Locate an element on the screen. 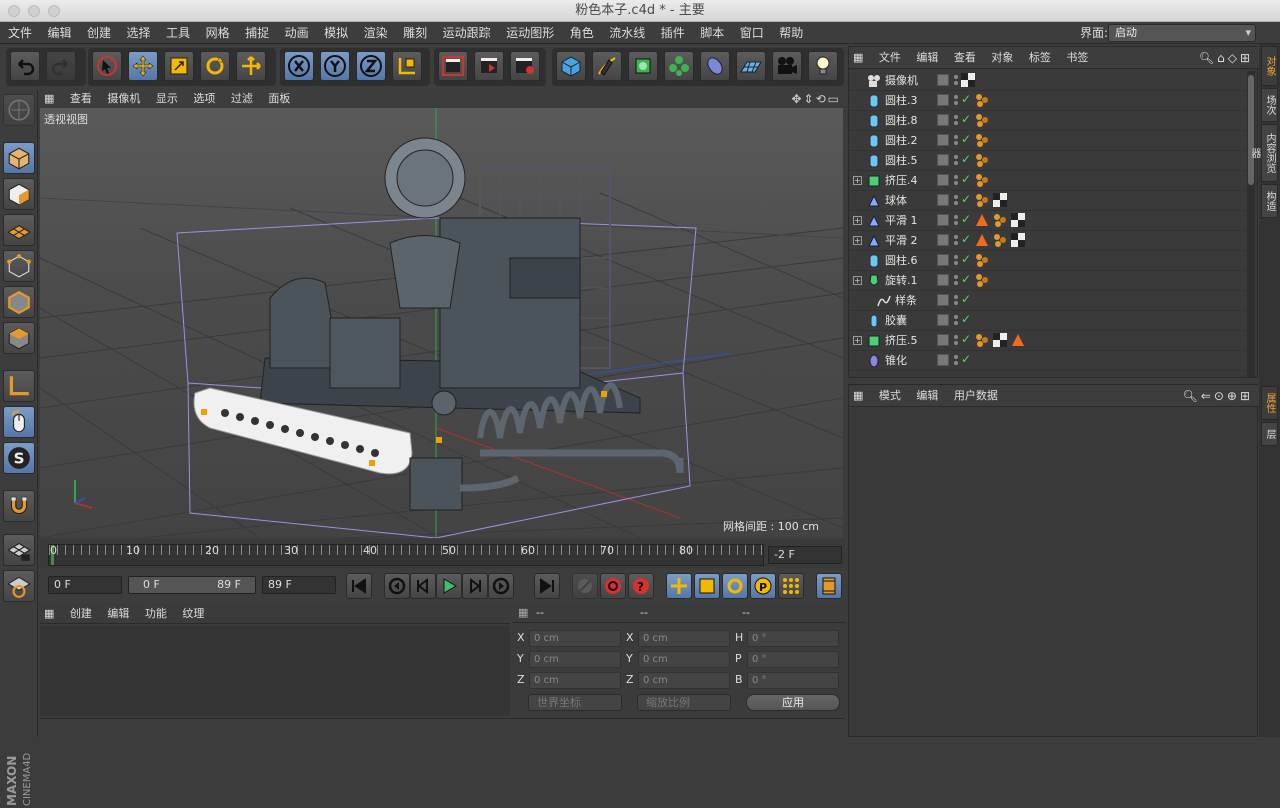 This screenshot has height=808, width=1280. menu-create: 创建 is located at coordinates (99, 33).